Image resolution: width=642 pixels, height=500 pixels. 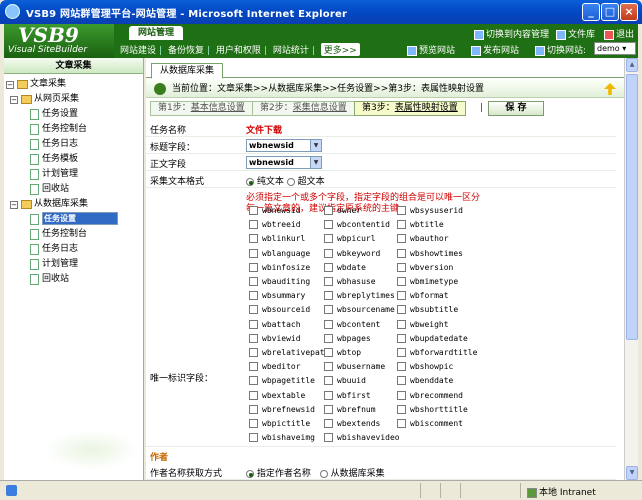 What do you see at coordinates (425, 367) in the screenshot?
I see `field-checkbox-item: wbshowpic` at bounding box center [425, 367].